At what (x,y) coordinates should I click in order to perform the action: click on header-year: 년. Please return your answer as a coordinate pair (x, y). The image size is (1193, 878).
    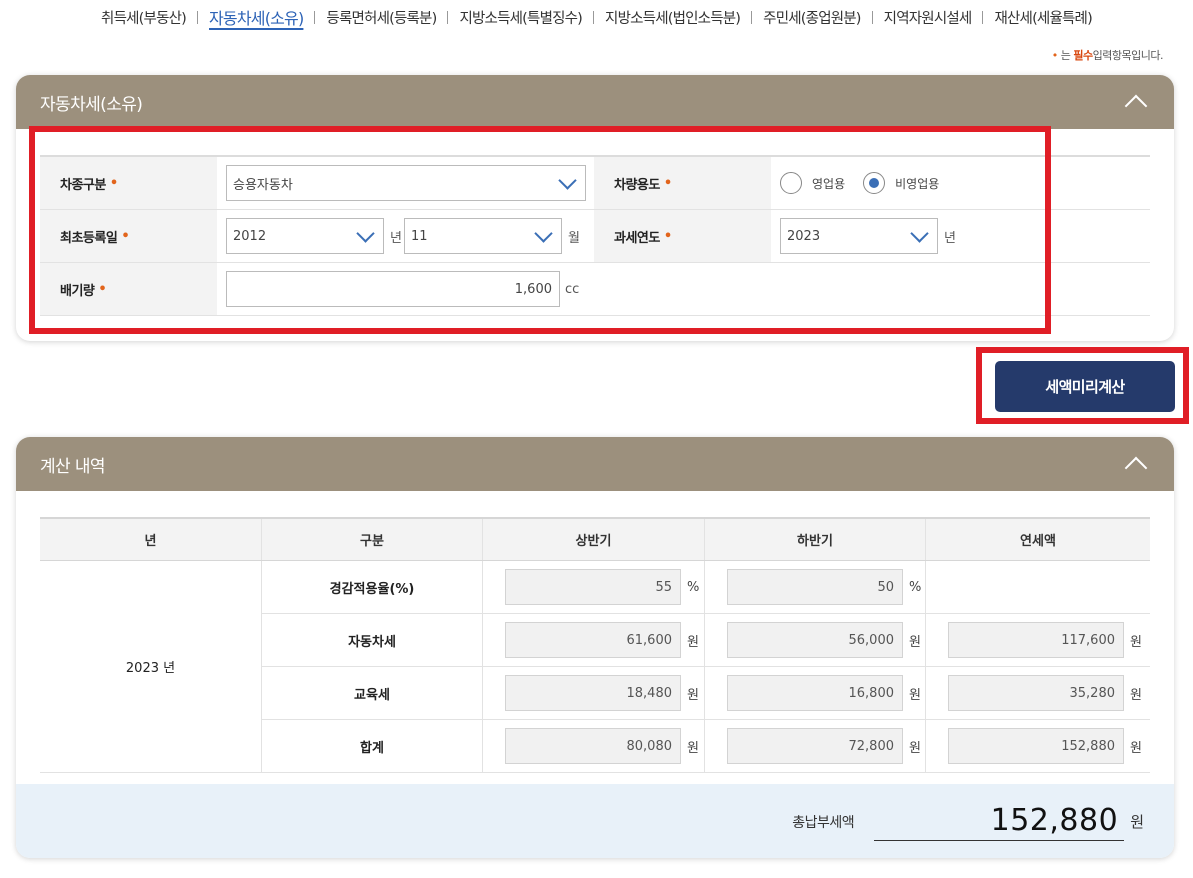
    Looking at the image, I should click on (151, 539).